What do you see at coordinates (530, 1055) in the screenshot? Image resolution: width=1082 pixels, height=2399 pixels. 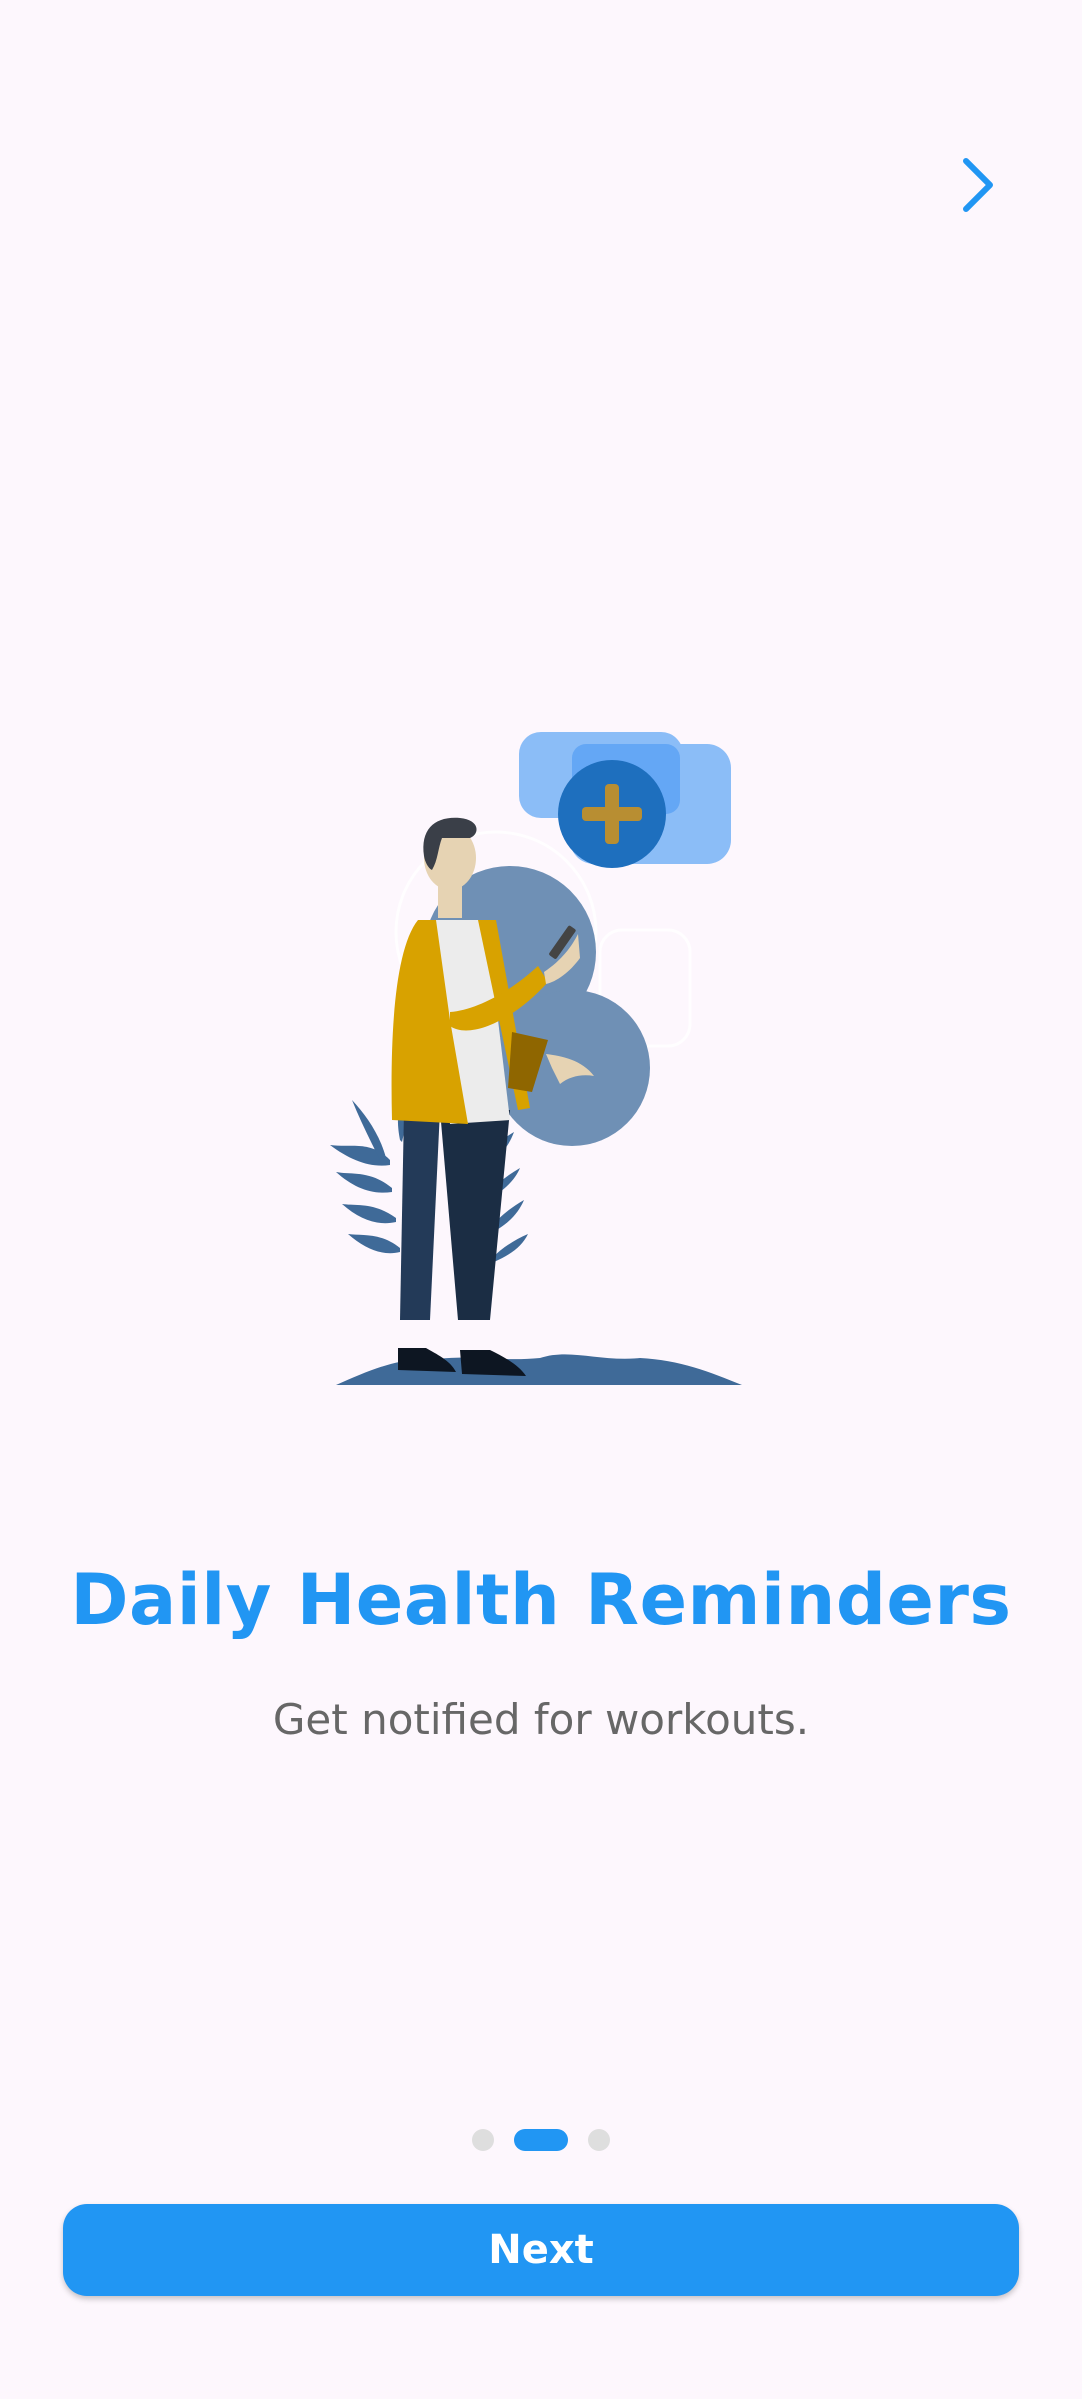 I see `onboarding-illustration` at bounding box center [530, 1055].